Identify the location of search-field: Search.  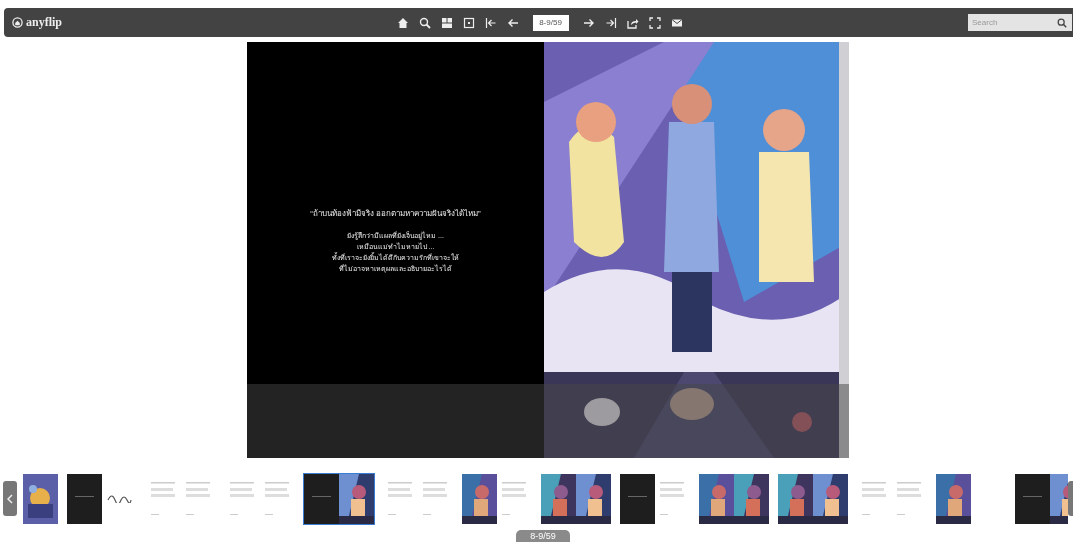
(1020, 22).